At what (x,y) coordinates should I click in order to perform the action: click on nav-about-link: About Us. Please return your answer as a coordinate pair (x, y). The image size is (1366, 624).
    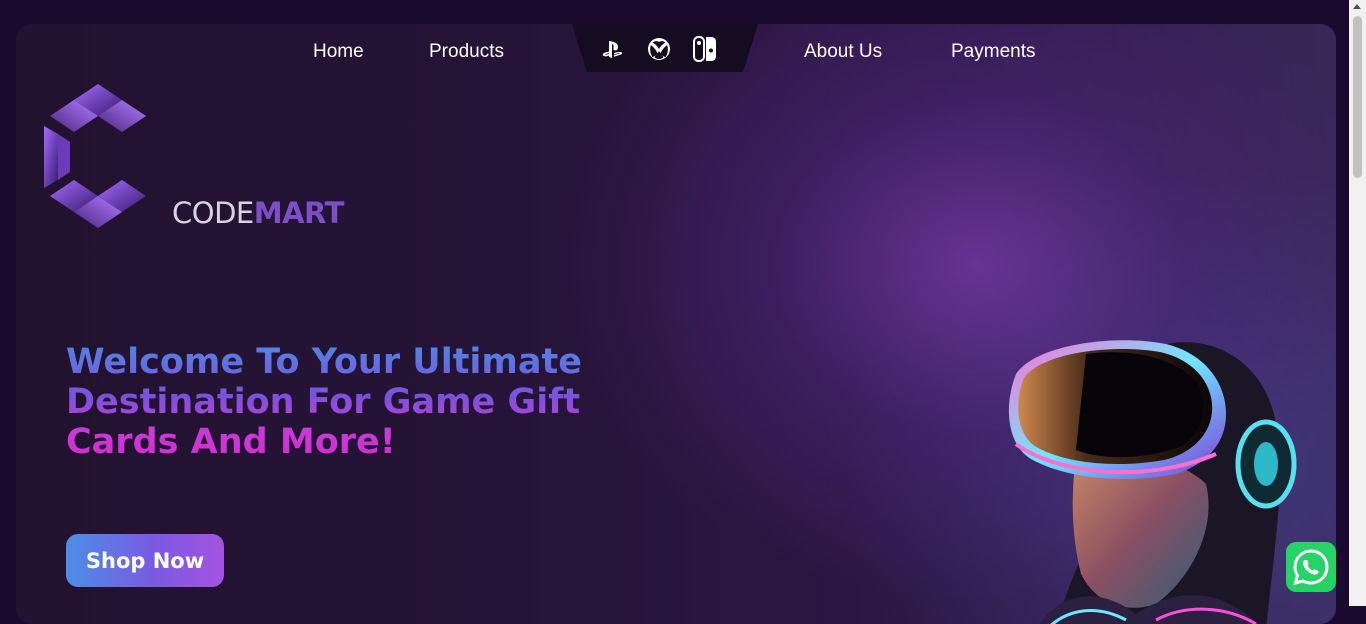
    Looking at the image, I should click on (843, 52).